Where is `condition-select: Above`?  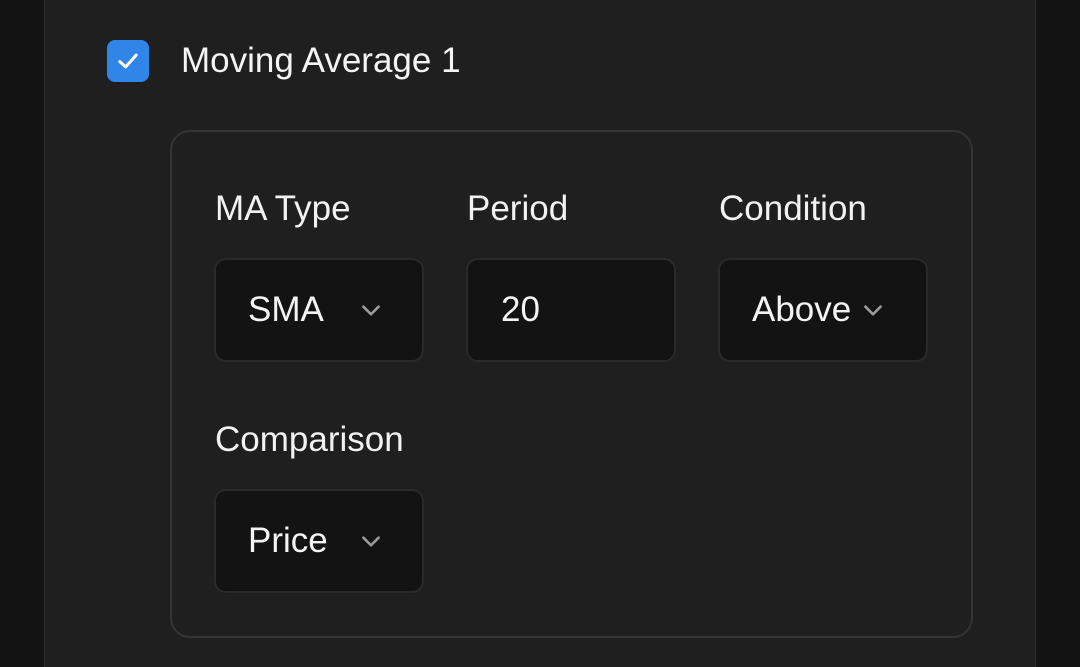 condition-select: Above is located at coordinates (823, 310).